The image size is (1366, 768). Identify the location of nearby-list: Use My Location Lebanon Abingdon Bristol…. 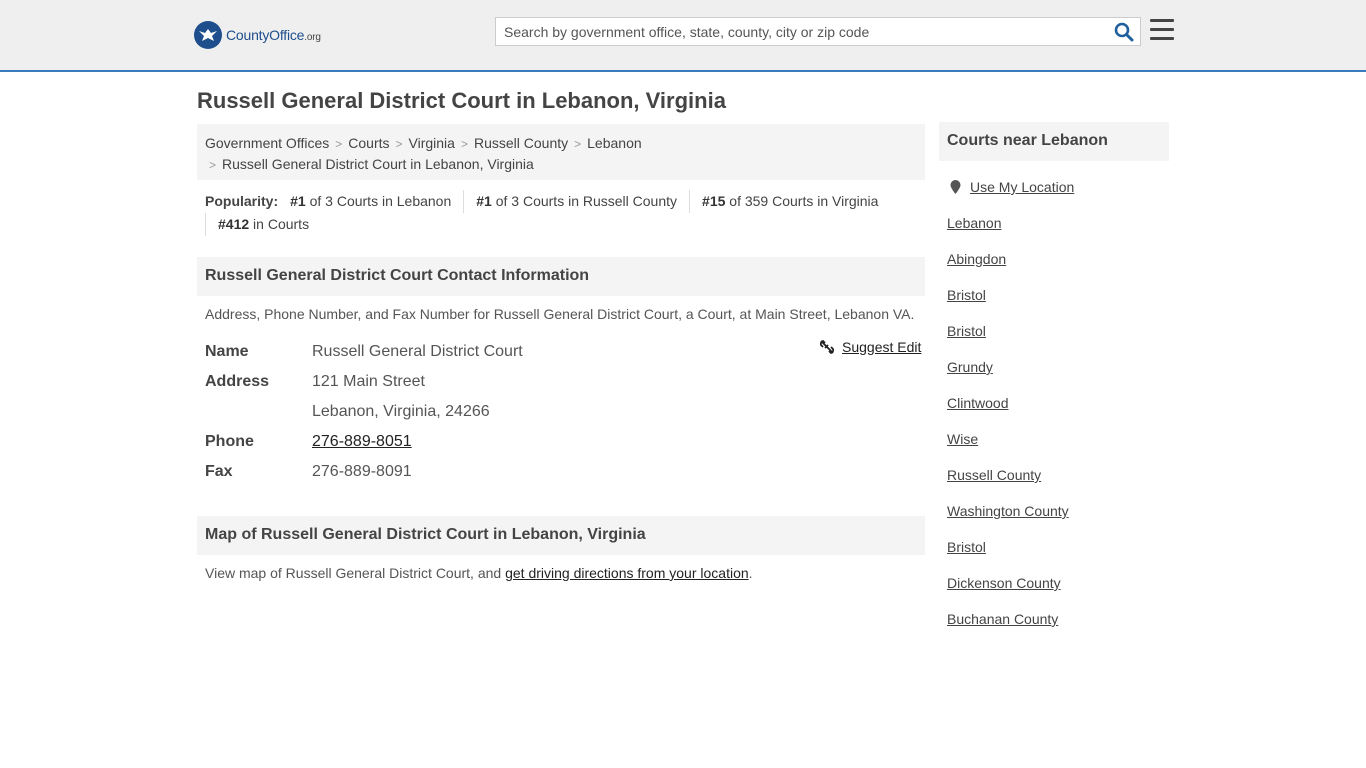
(1054, 403).